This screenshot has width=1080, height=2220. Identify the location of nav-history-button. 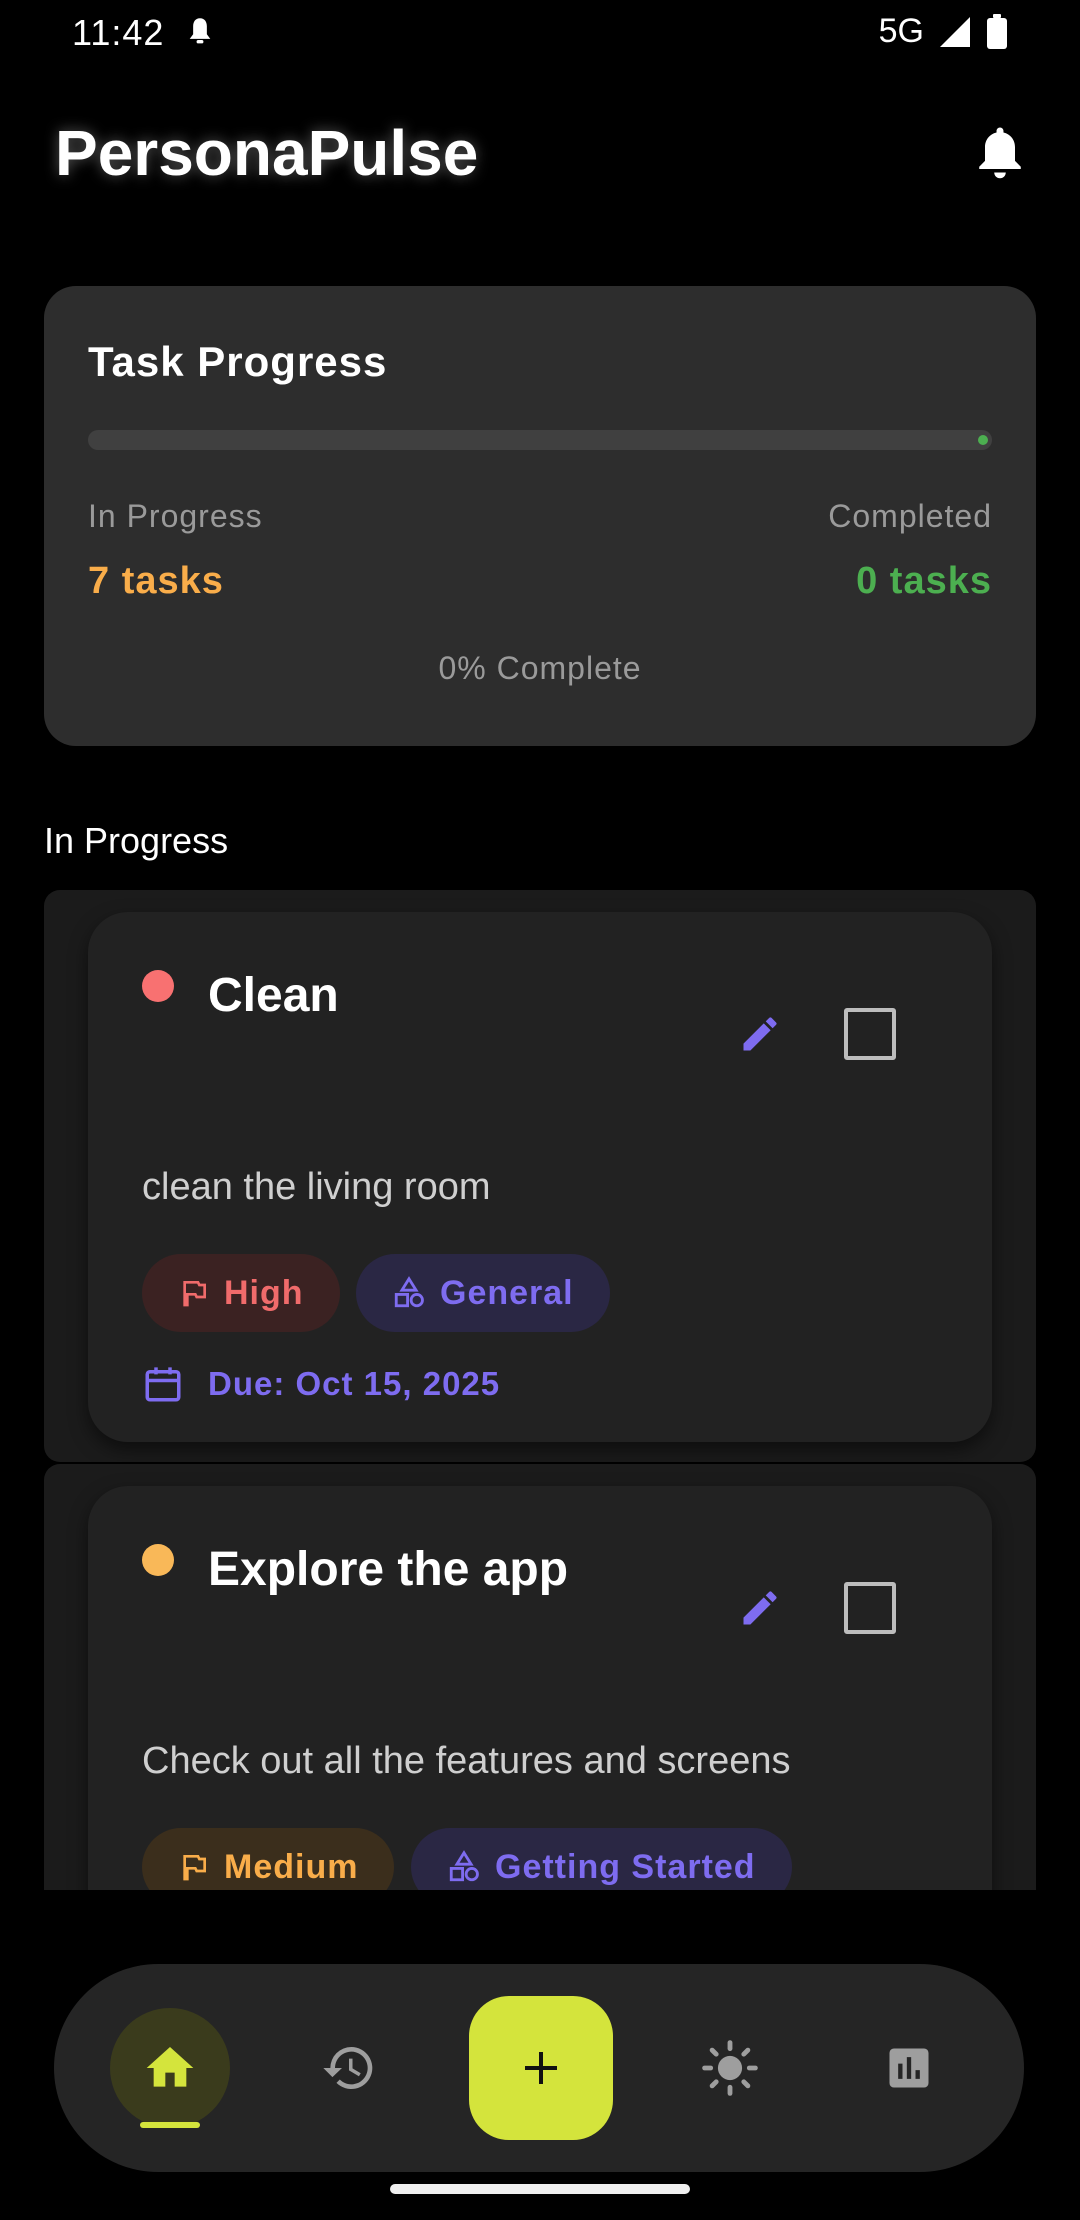
(349, 2068).